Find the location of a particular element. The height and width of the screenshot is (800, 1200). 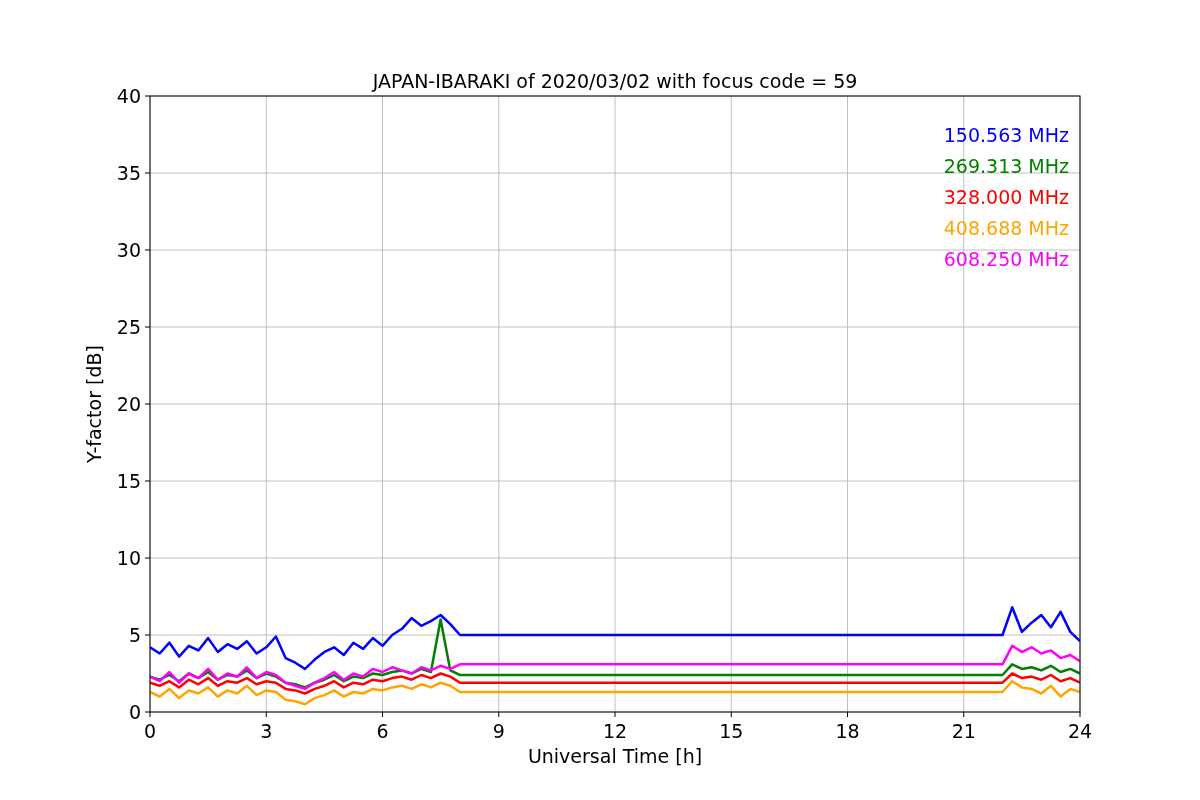

x-tick-label: 15 is located at coordinates (731, 731).